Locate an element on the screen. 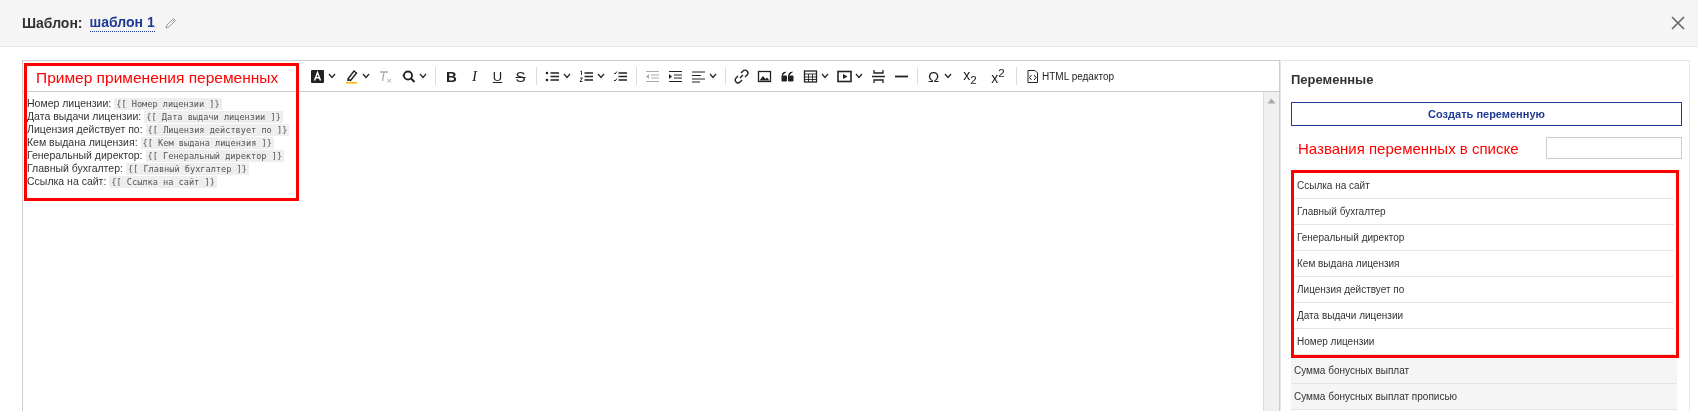 This screenshot has height=412, width=1698. variable-token: {[ Ссылка на сайт ]} is located at coordinates (163, 181).